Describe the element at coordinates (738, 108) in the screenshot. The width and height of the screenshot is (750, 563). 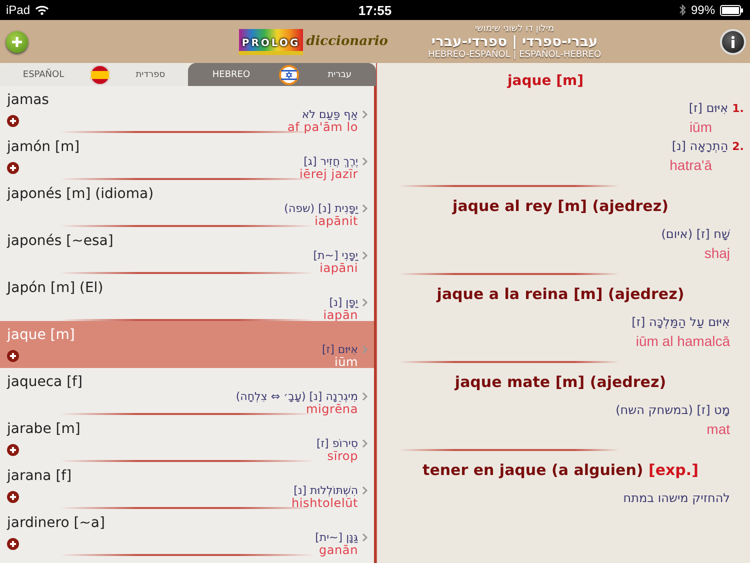
I see `sense-number: 1.` at that location.